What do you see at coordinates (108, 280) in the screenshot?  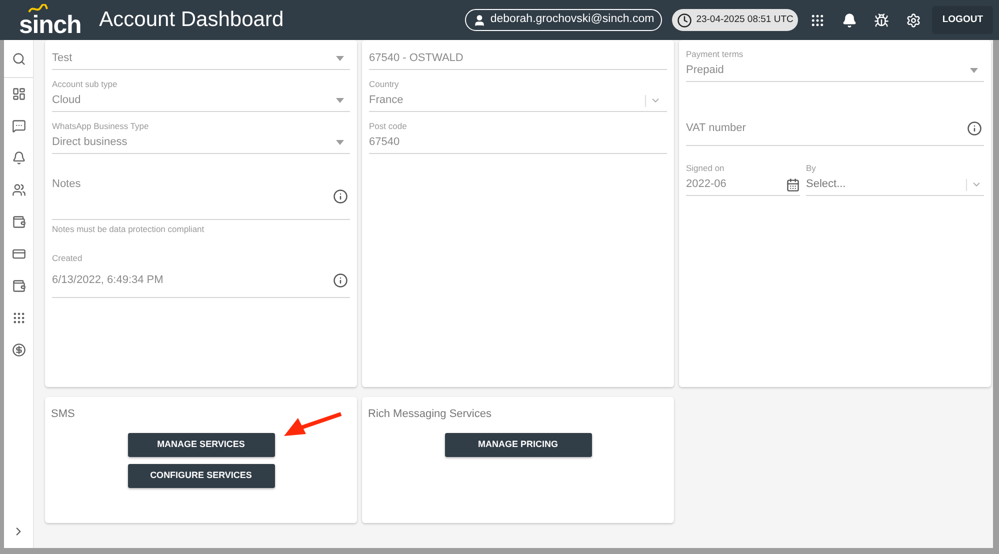 I see `field-value: 6/13/2022, 6:49:34 PM` at bounding box center [108, 280].